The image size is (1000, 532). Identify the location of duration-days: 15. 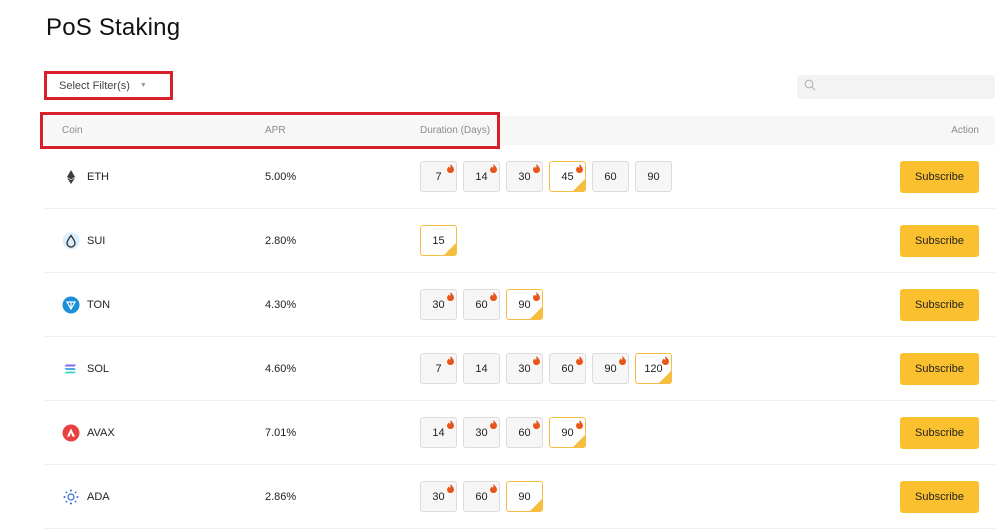
(438, 240).